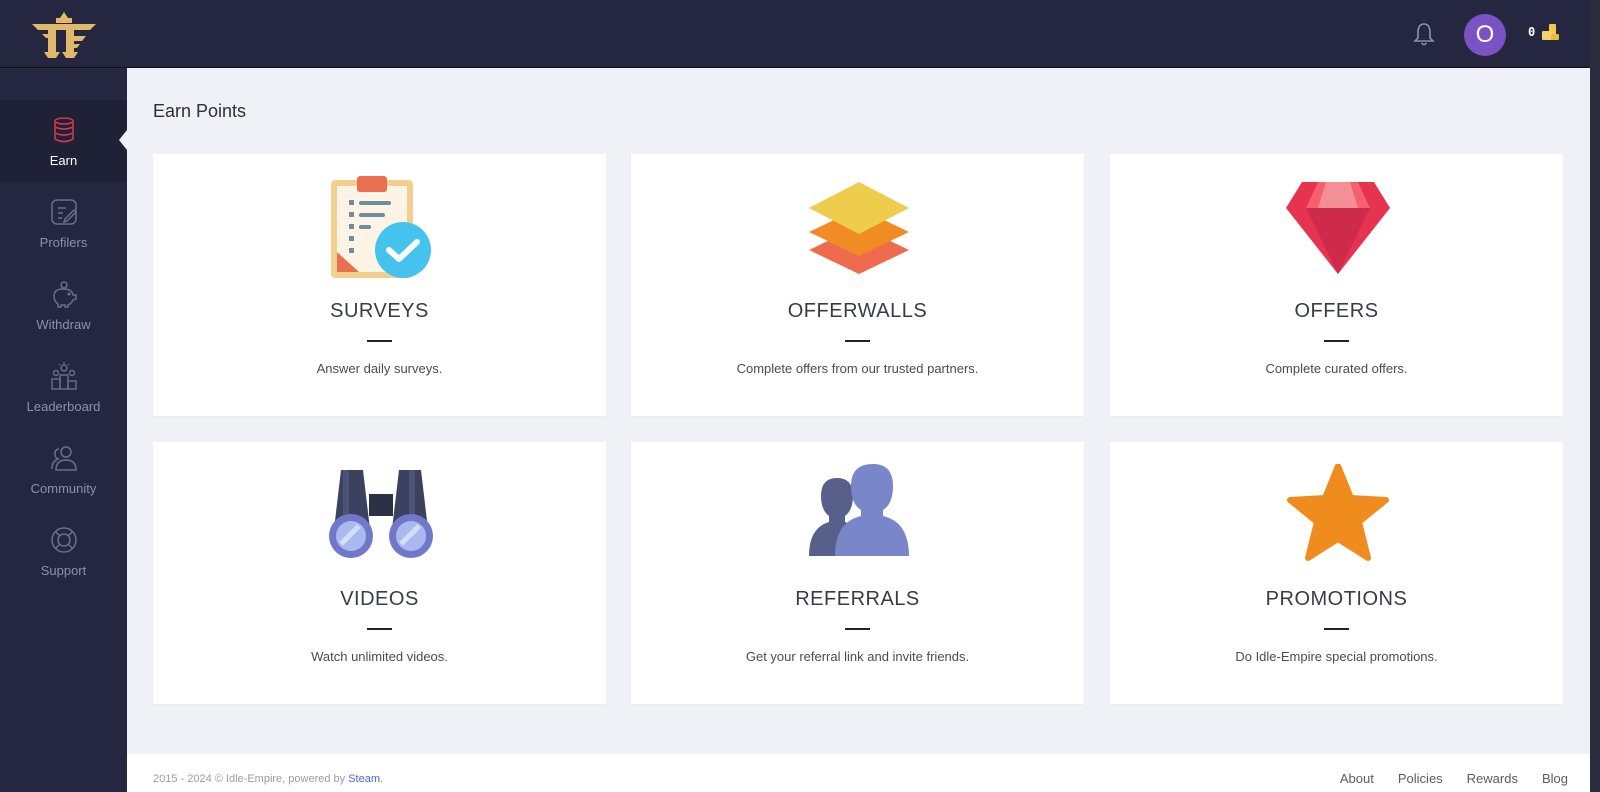  What do you see at coordinates (379, 656) in the screenshot?
I see `card-description: Watch unlimited videos.` at bounding box center [379, 656].